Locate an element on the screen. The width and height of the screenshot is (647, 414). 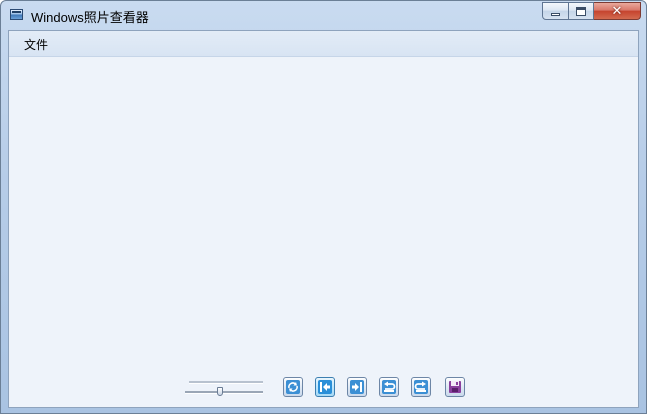
previous-button is located at coordinates (325, 387).